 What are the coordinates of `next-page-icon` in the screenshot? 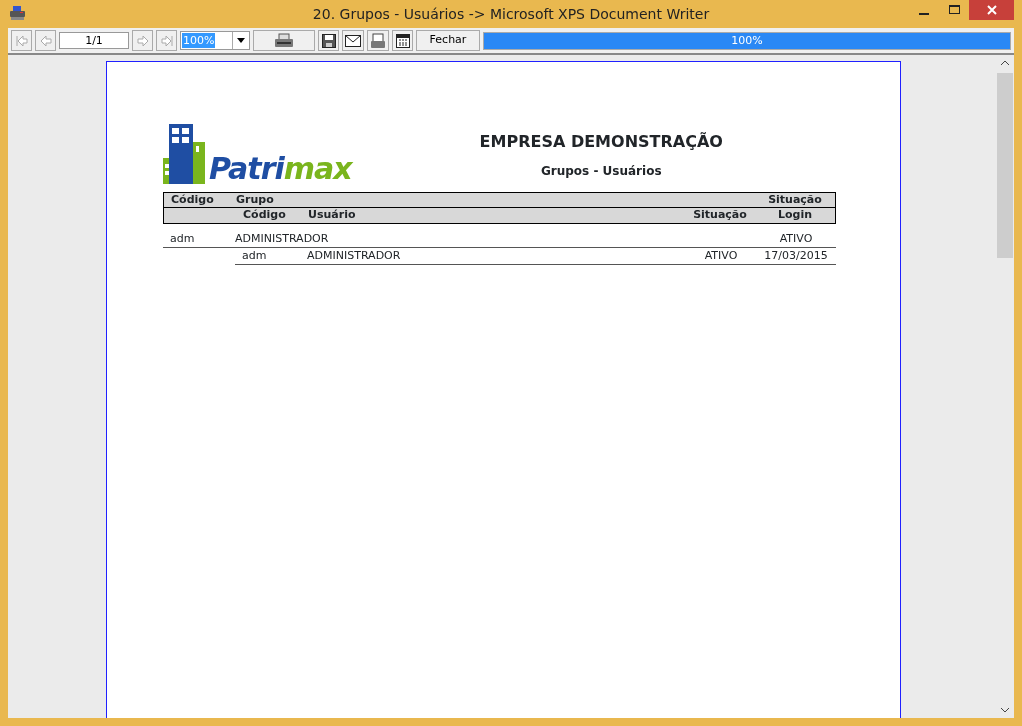 It's located at (142, 40).